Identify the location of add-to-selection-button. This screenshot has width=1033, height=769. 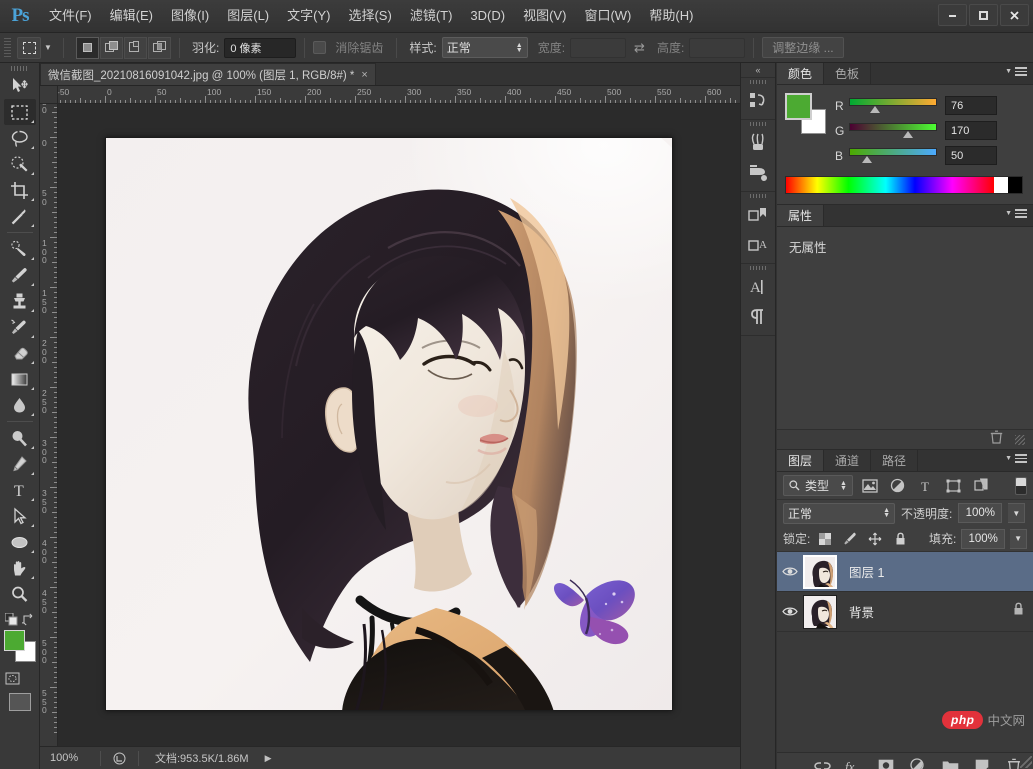
(111, 47).